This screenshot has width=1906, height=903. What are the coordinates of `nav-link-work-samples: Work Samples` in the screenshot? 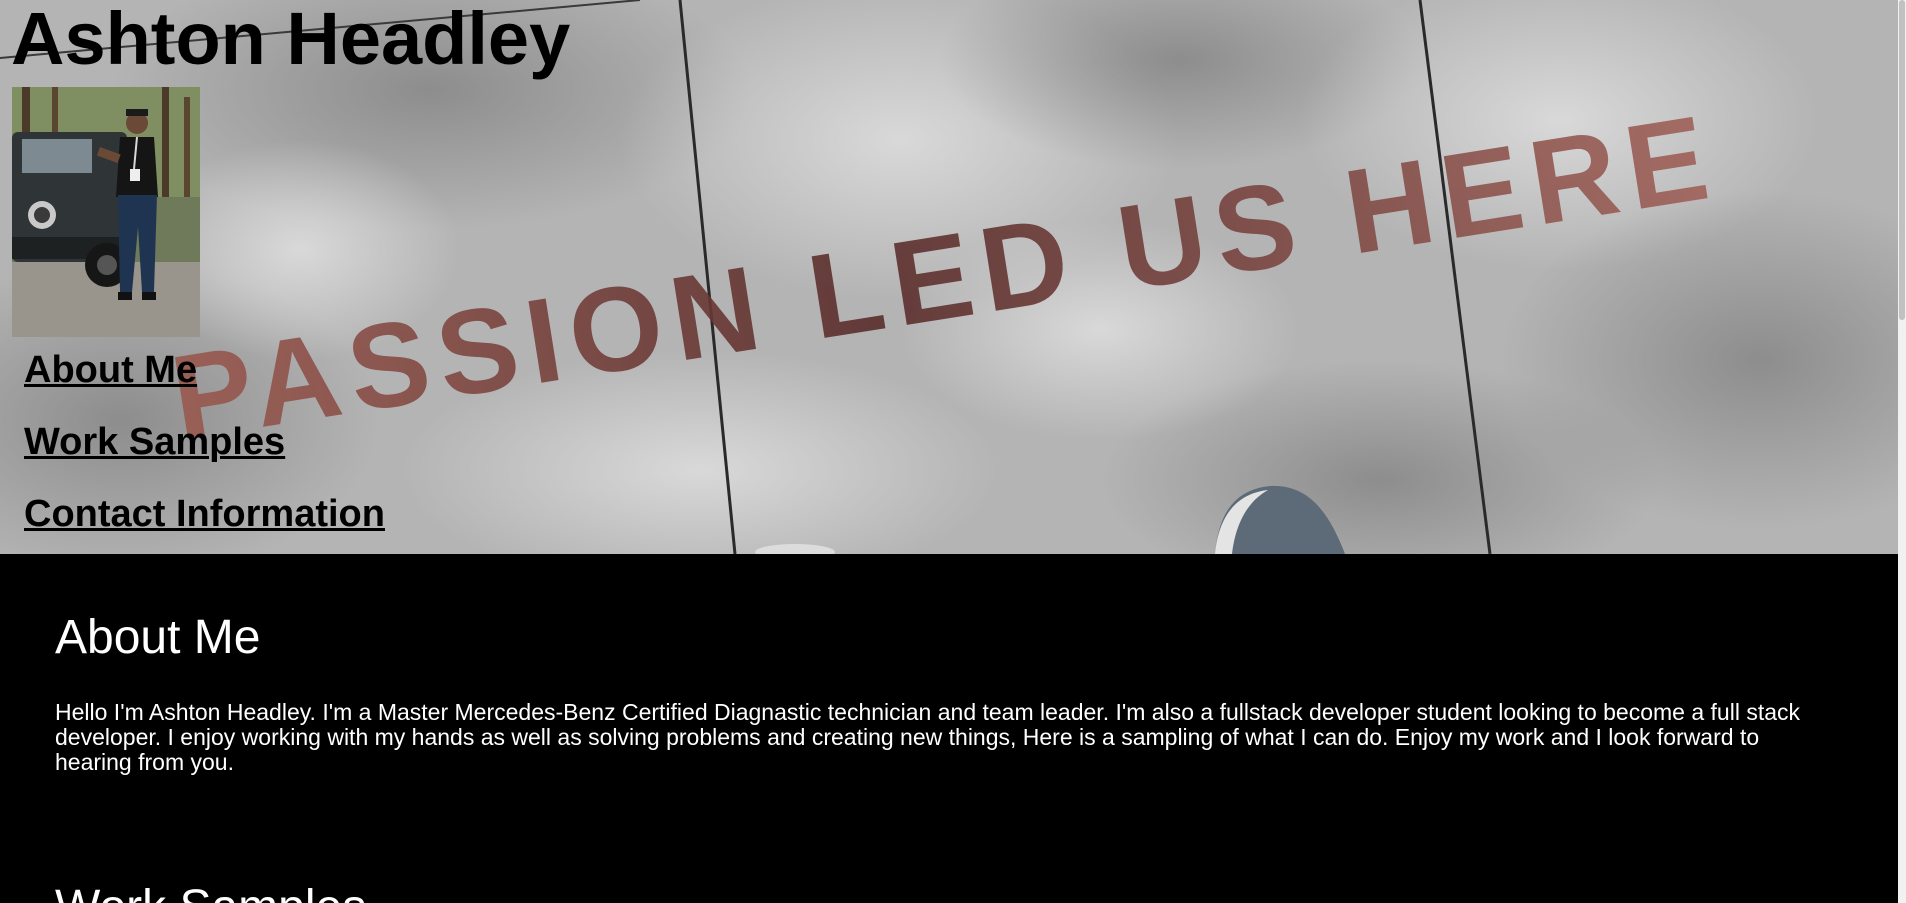 It's located at (204, 442).